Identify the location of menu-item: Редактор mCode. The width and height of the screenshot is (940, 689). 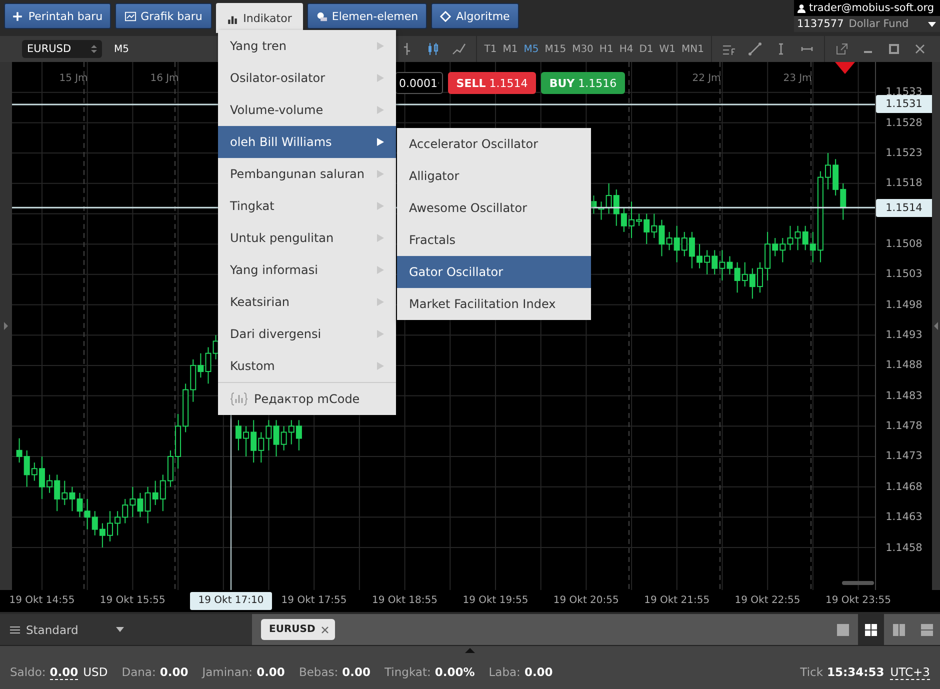
(307, 398).